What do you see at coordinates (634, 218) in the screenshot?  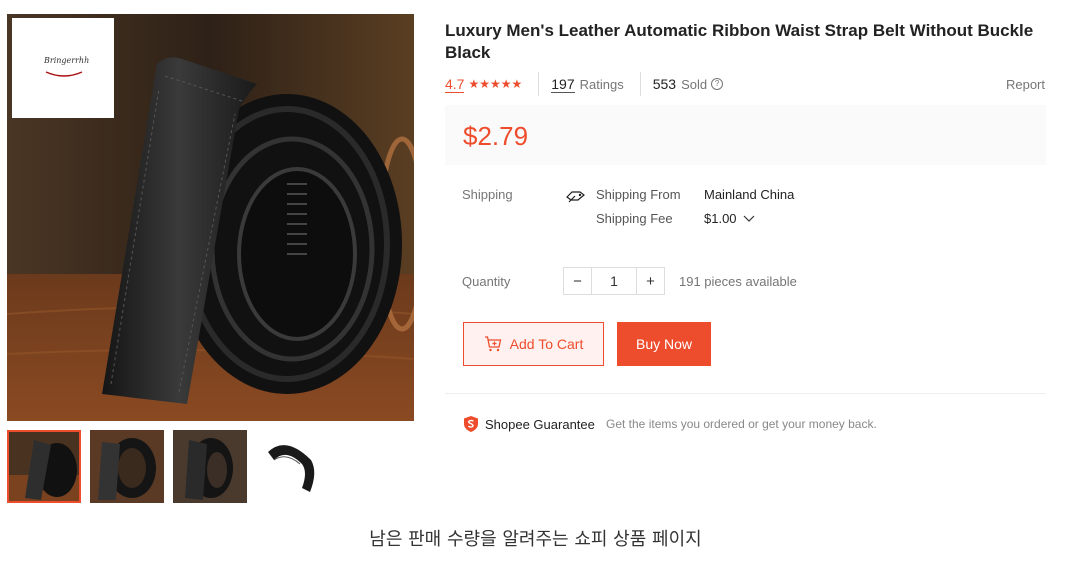 I see `shipping-fee-label: Shipping Fee` at bounding box center [634, 218].